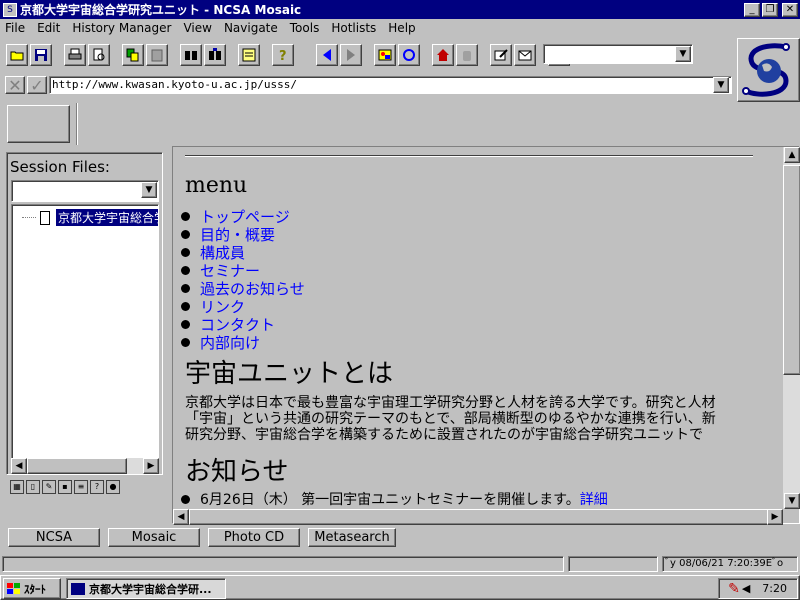 This screenshot has height=600, width=800. What do you see at coordinates (467, 55) in the screenshot?
I see `stop-button` at bounding box center [467, 55].